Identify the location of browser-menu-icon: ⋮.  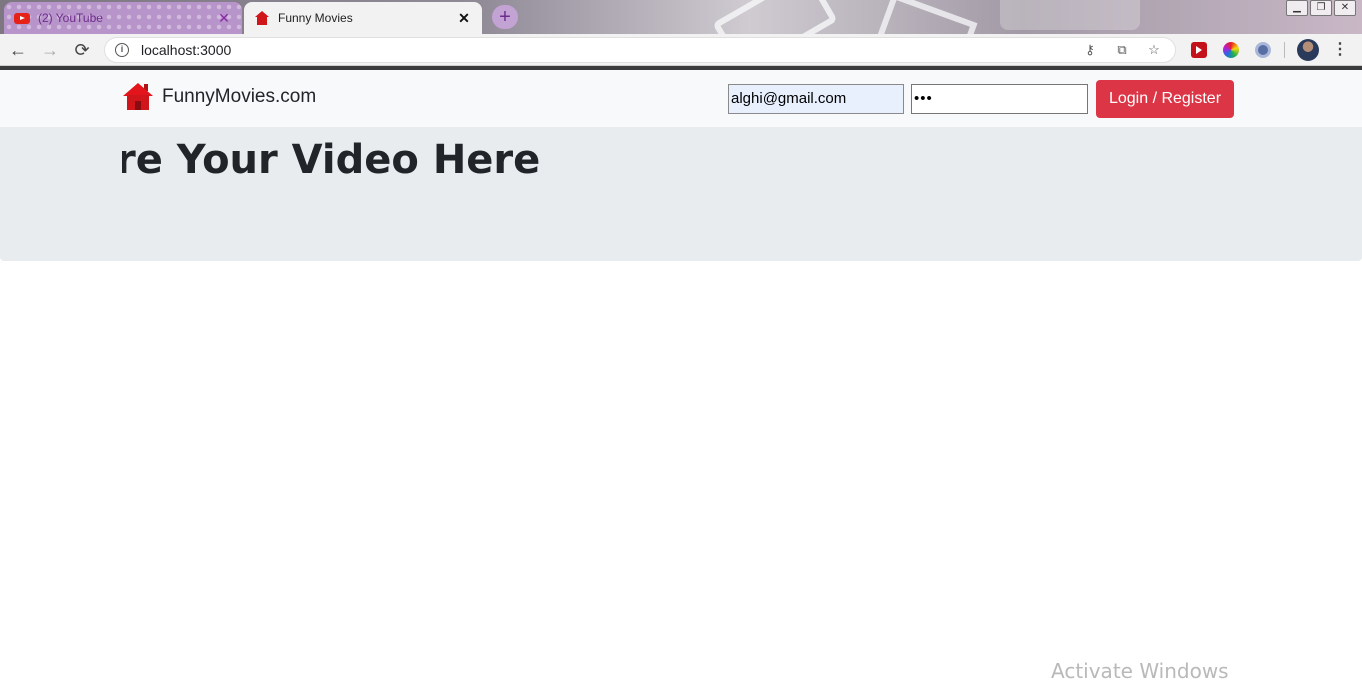
(1340, 50).